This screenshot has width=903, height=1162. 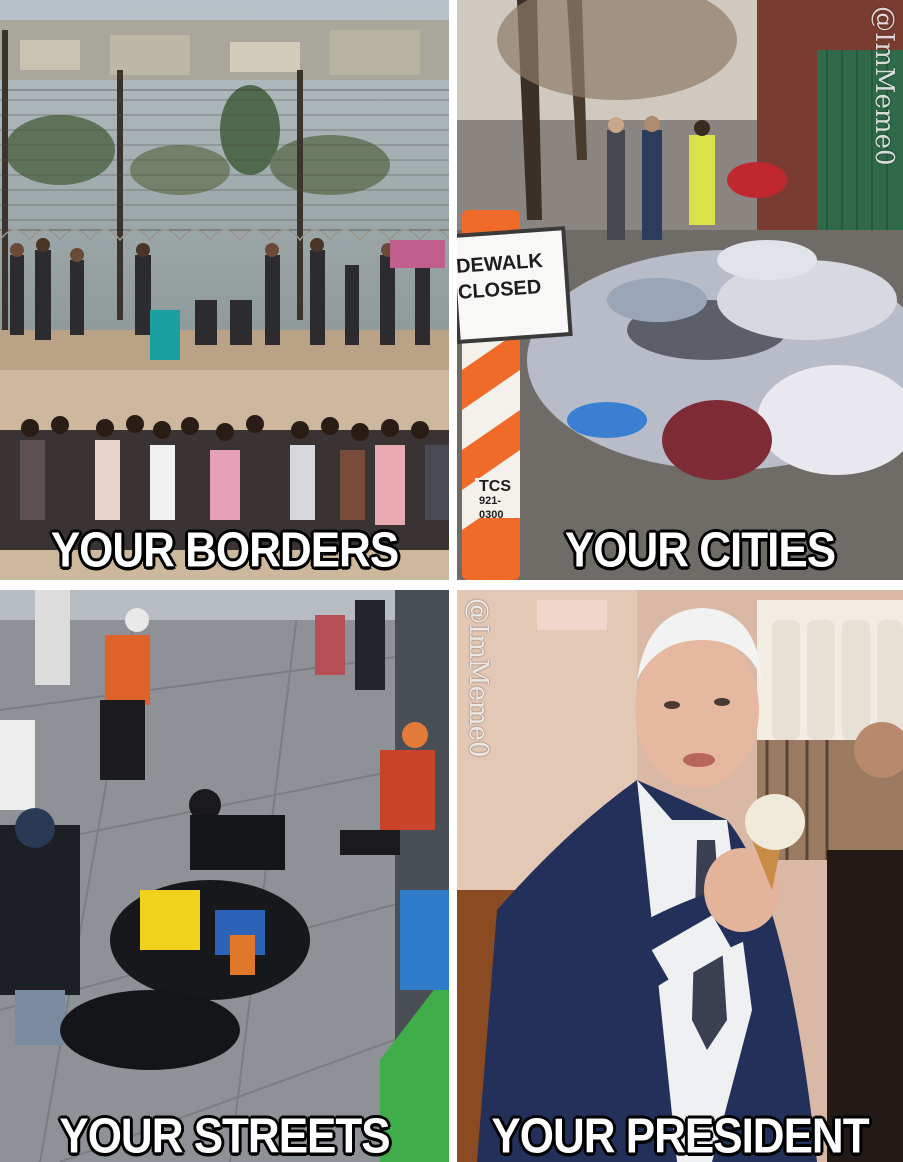 What do you see at coordinates (224, 550) in the screenshot?
I see `caption-borders: YOUR BORDERS` at bounding box center [224, 550].